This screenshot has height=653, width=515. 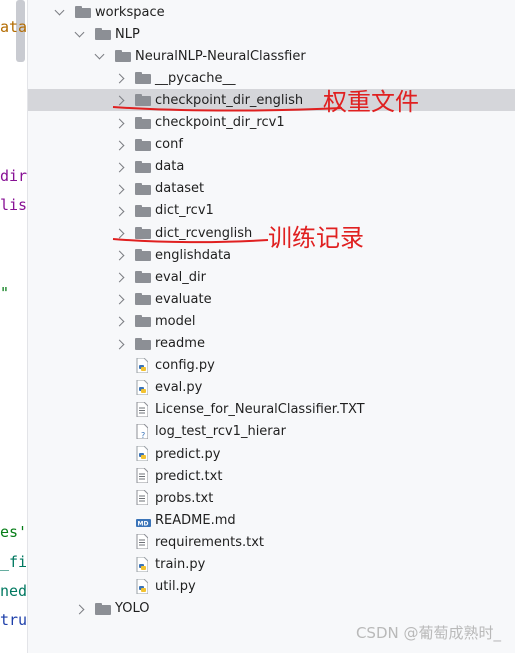 What do you see at coordinates (271, 145) in the screenshot?
I see `tree-item-conf: conf` at bounding box center [271, 145].